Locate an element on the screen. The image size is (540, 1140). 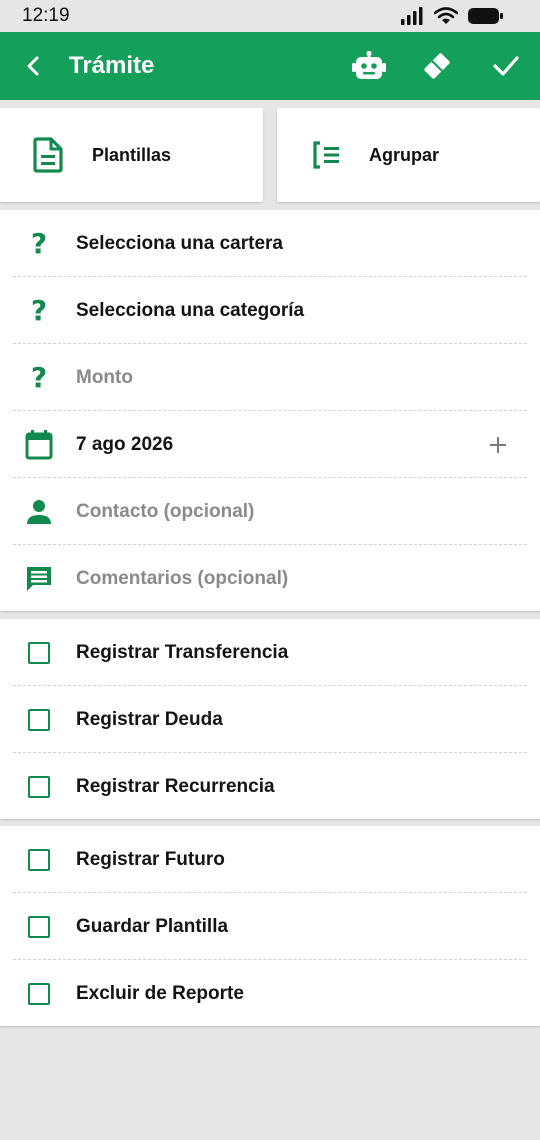
save-button is located at coordinates (506, 66).